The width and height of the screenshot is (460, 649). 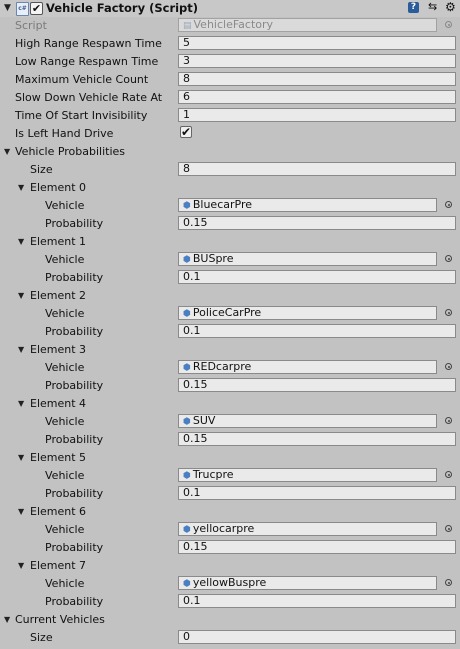 I want to click on component-title: Vehicle Factory (Script), so click(x=122, y=8).